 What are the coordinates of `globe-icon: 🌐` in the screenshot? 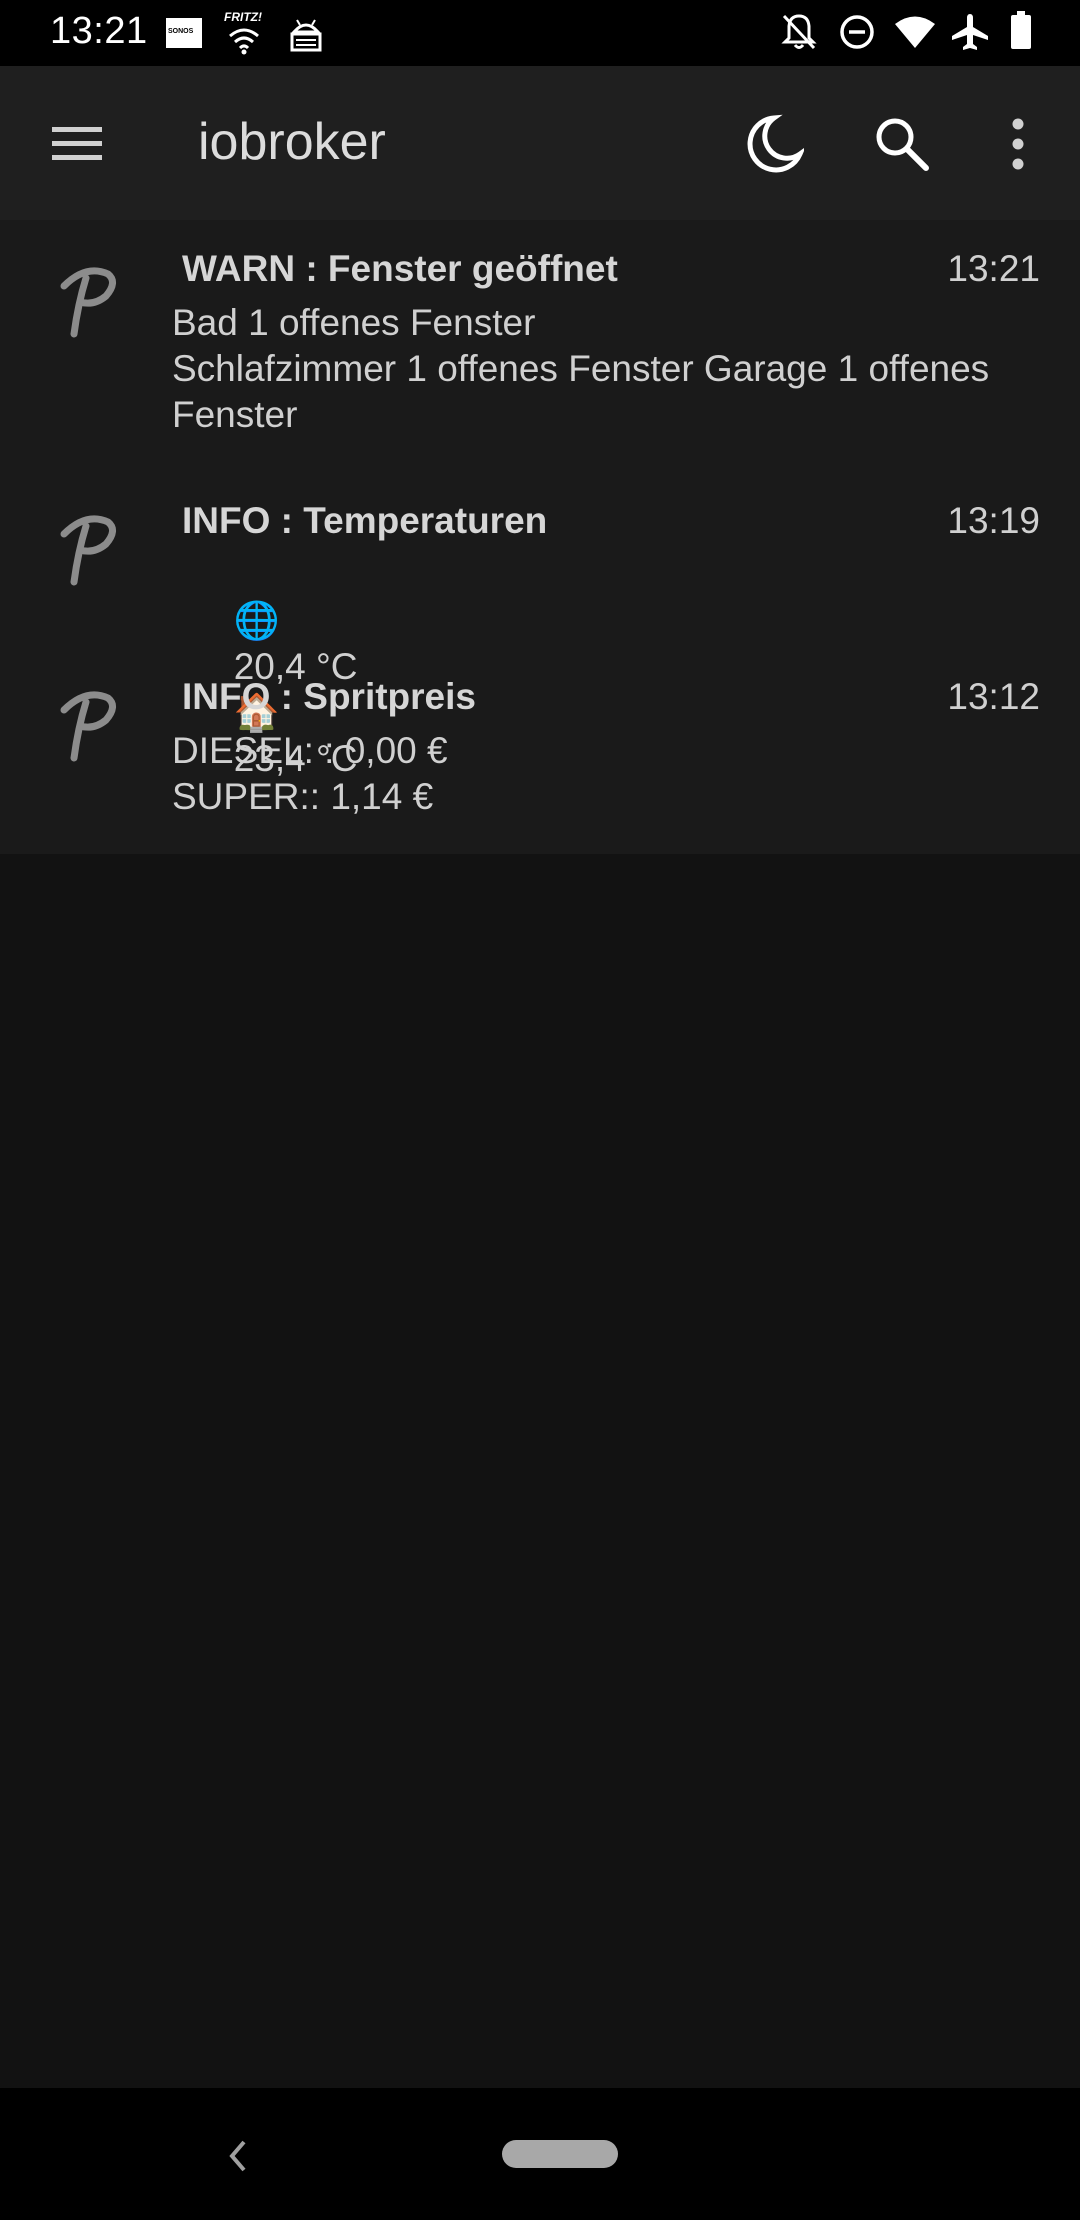 It's located at (256, 620).